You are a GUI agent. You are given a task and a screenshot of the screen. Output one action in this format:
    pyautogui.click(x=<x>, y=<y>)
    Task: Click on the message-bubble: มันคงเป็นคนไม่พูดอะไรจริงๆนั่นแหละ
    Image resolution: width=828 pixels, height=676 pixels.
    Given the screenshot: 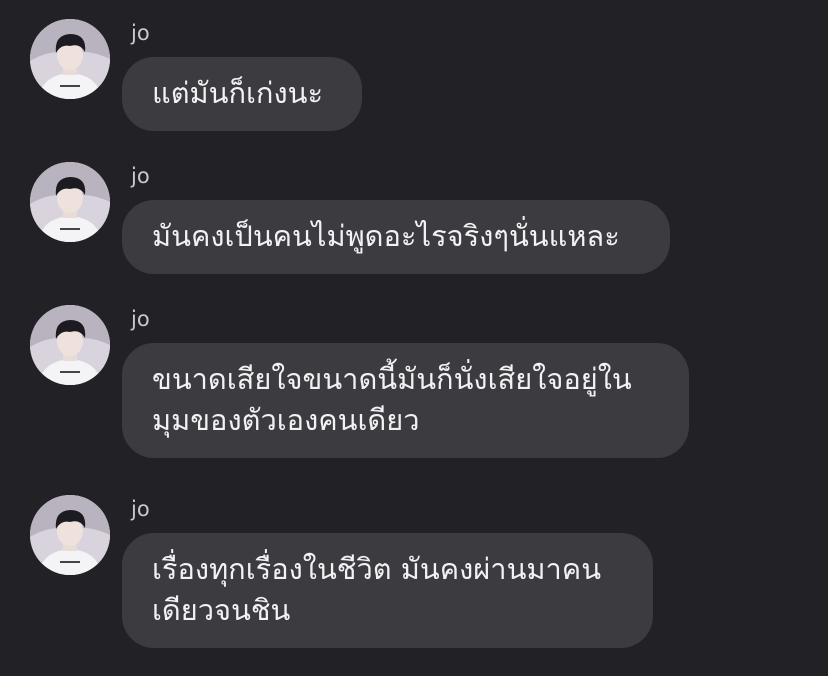 What is the action you would take?
    pyautogui.click(x=396, y=237)
    